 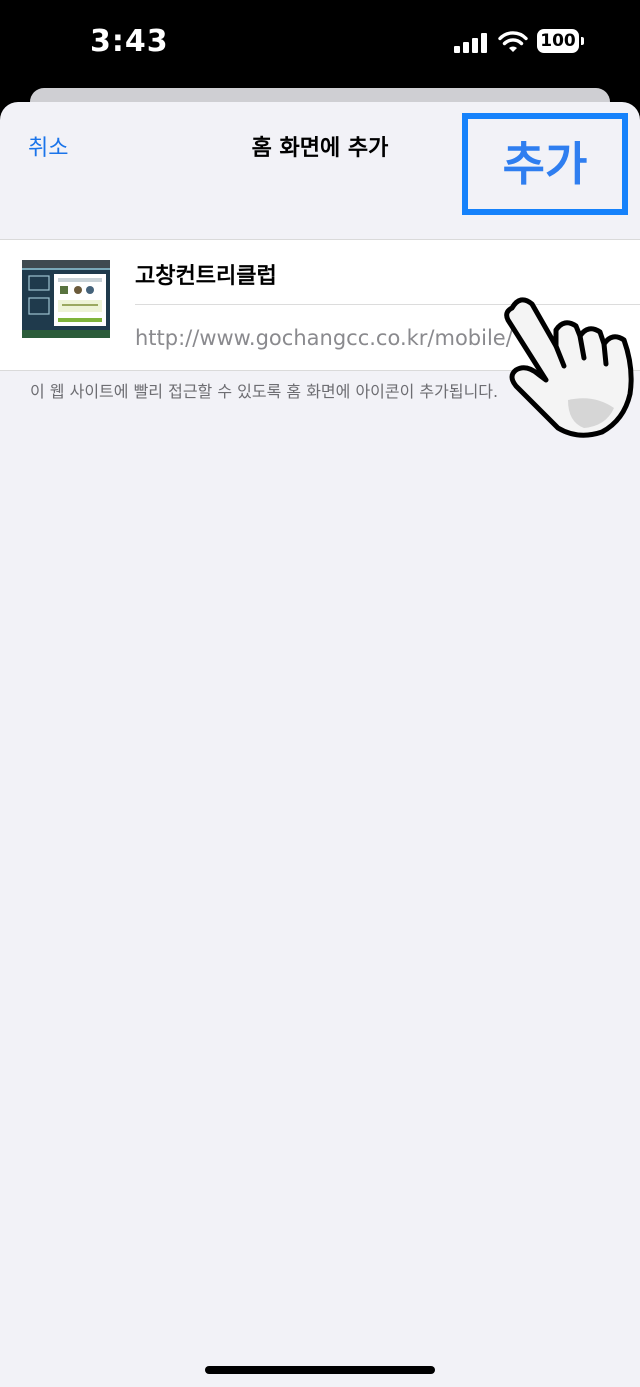 What do you see at coordinates (513, 41) in the screenshot?
I see `wifi-icon` at bounding box center [513, 41].